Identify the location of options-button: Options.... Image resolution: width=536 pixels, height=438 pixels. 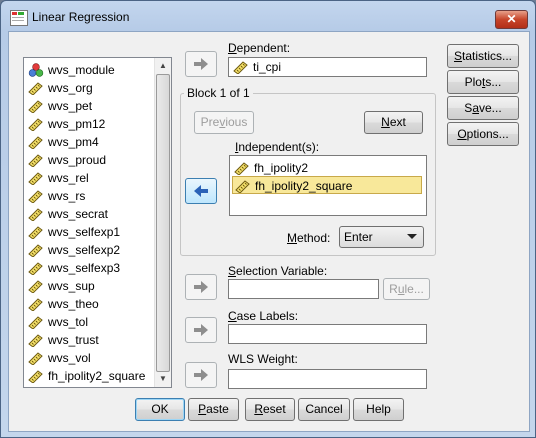
(483, 134).